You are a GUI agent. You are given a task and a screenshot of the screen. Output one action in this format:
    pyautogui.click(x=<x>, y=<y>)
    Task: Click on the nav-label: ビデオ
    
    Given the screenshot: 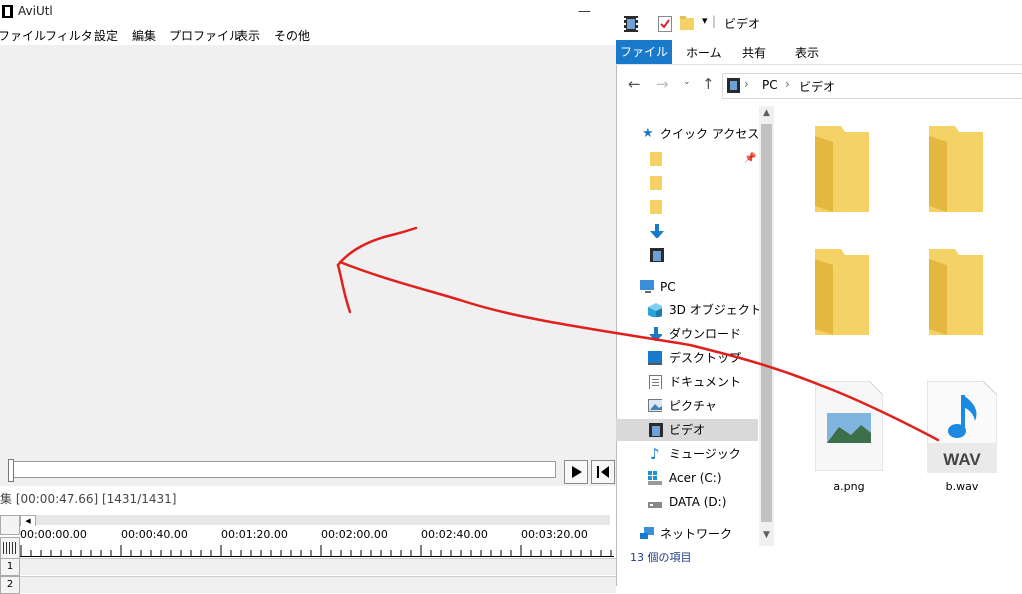 What is the action you would take?
    pyautogui.click(x=687, y=430)
    